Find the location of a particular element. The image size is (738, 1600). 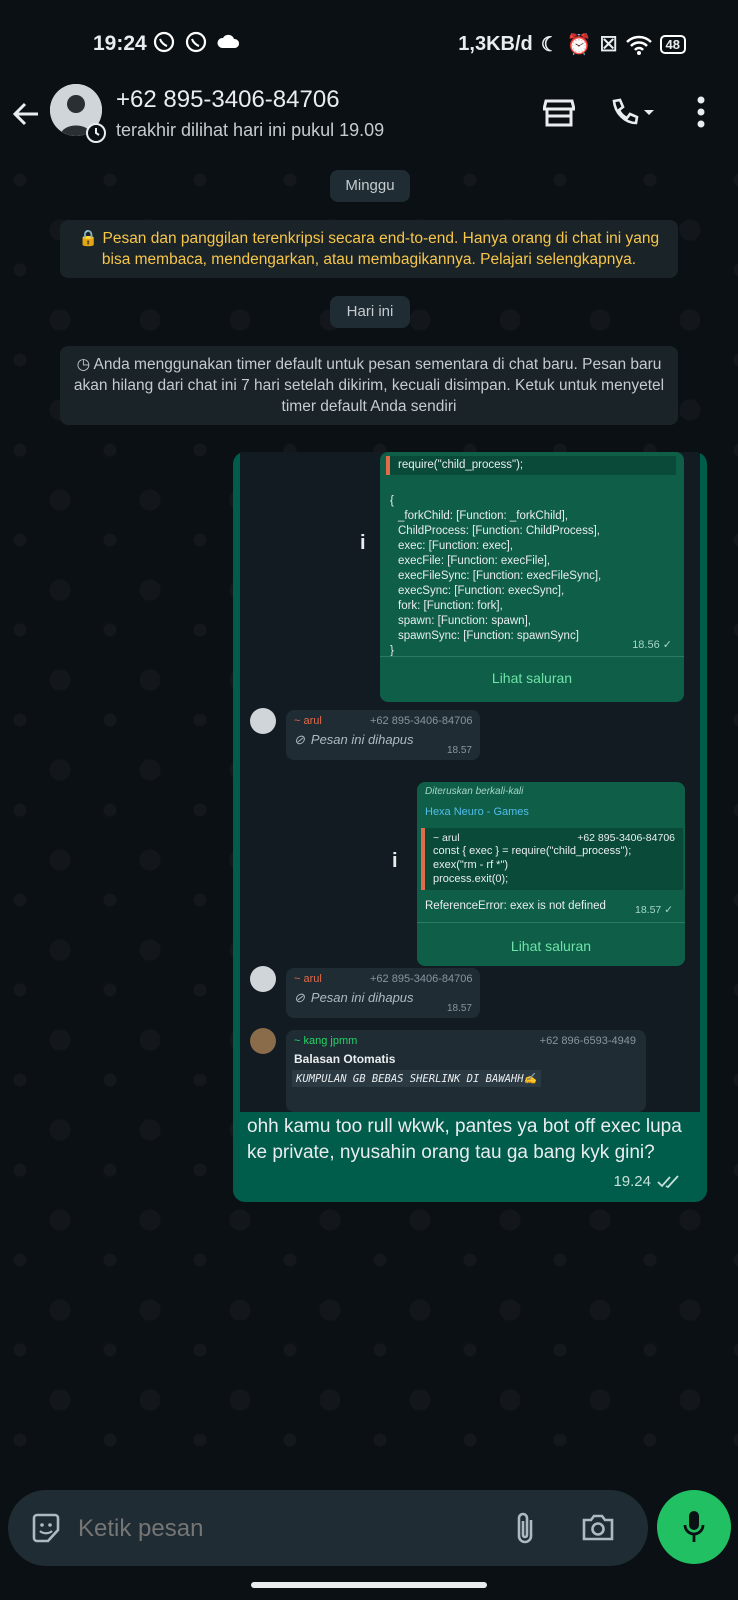

wifi-icon is located at coordinates (638, 45).